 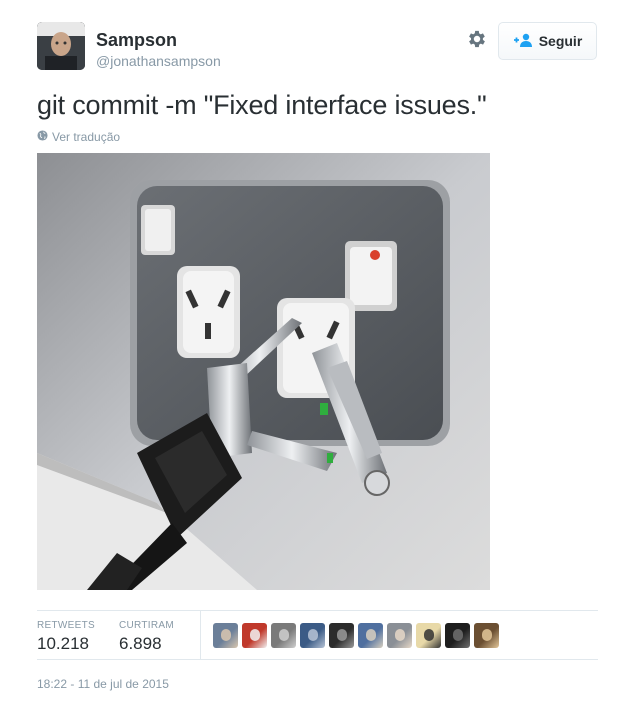 What do you see at coordinates (560, 41) in the screenshot?
I see `follow-label: Seguir` at bounding box center [560, 41].